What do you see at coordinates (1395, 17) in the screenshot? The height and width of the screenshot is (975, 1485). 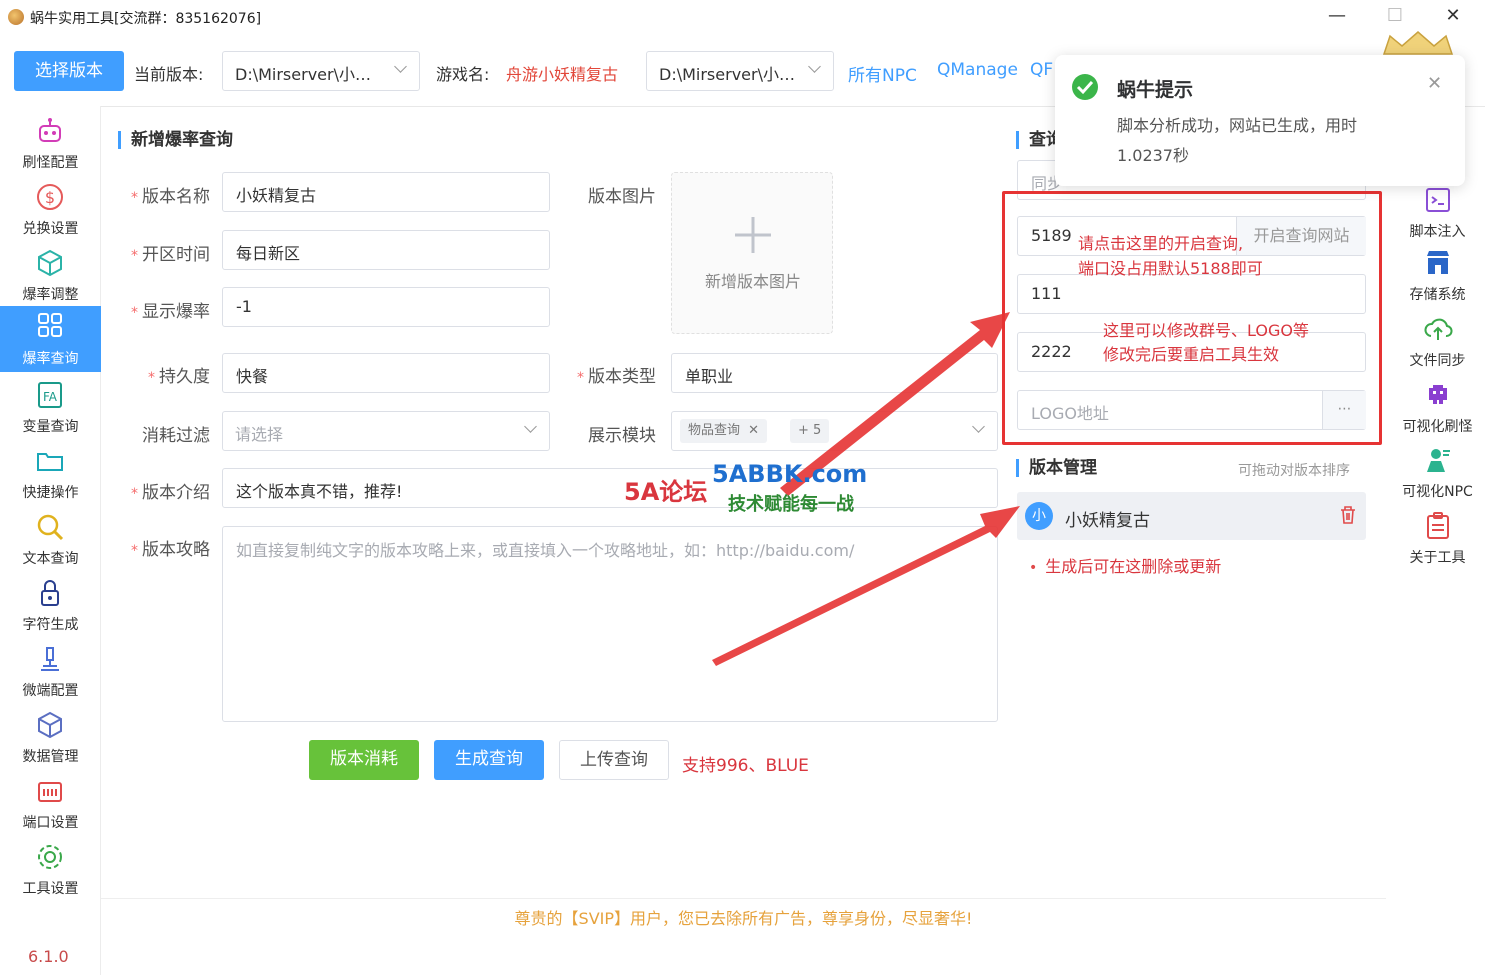 I see `maximize-button: ☐` at bounding box center [1395, 17].